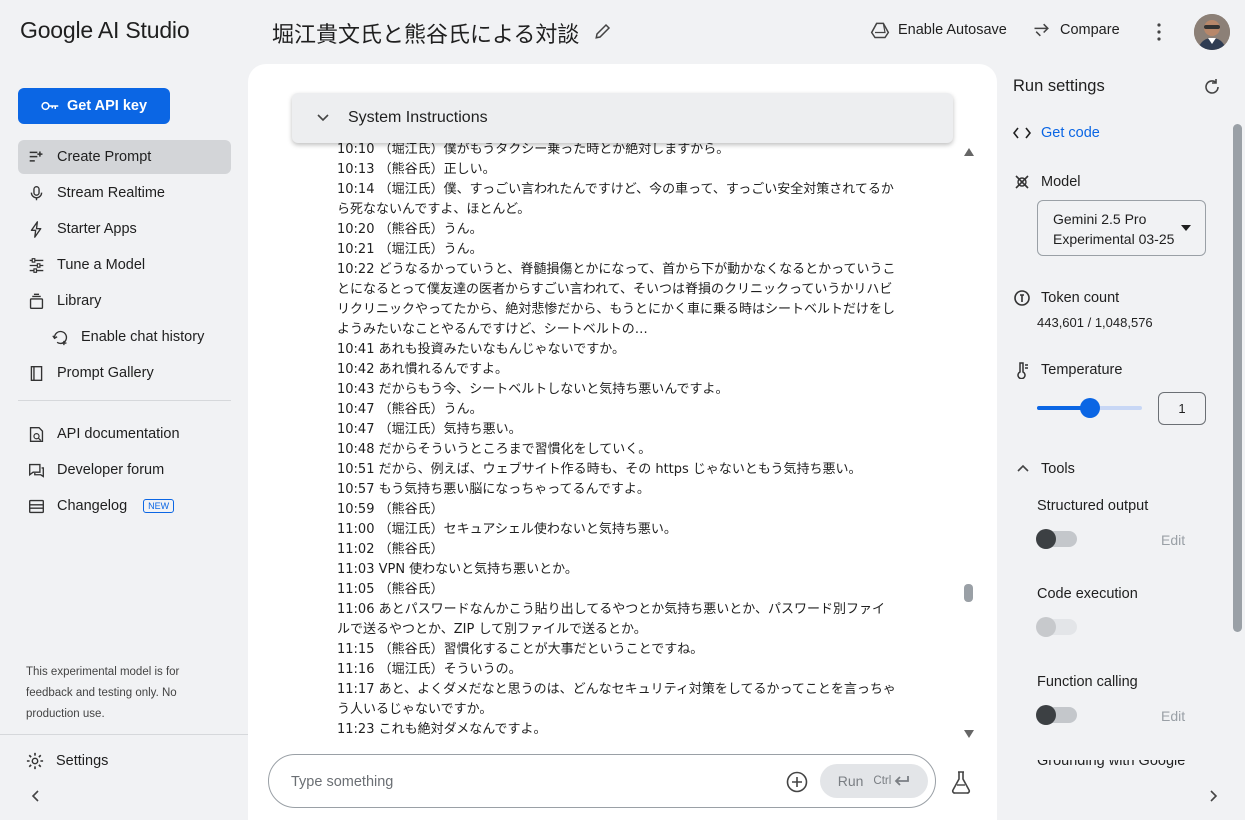  What do you see at coordinates (143, 337) in the screenshot?
I see `sidebar-item-label: Enable chat history` at bounding box center [143, 337].